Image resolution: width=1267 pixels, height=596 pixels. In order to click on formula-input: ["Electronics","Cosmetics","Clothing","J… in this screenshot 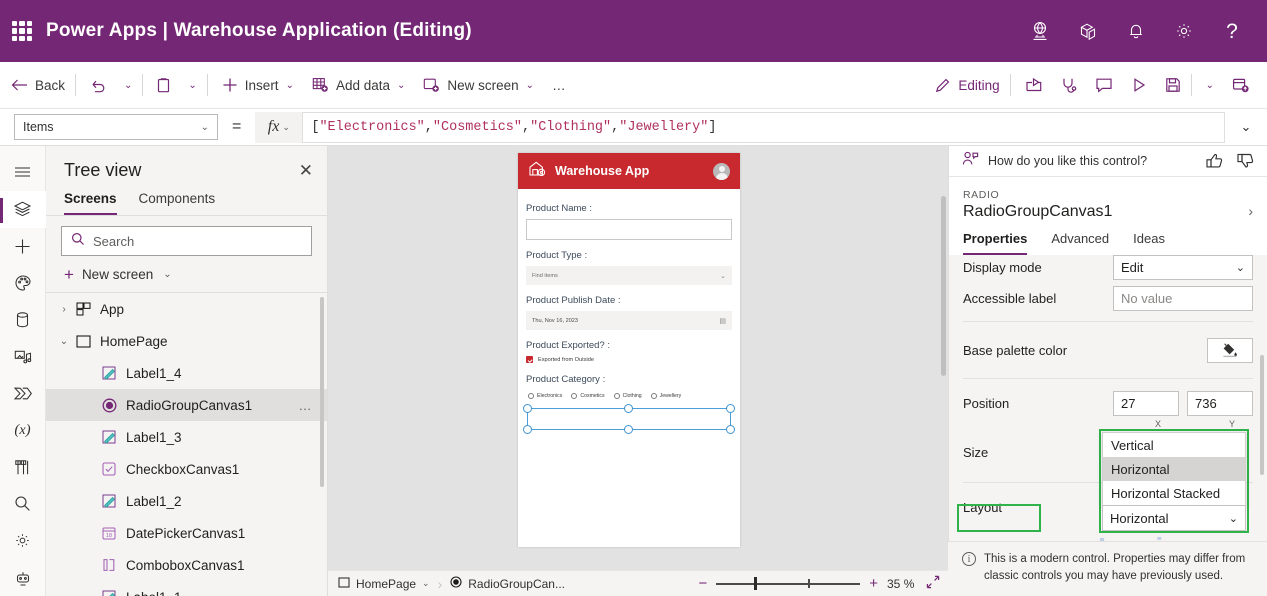, I will do `click(764, 127)`.